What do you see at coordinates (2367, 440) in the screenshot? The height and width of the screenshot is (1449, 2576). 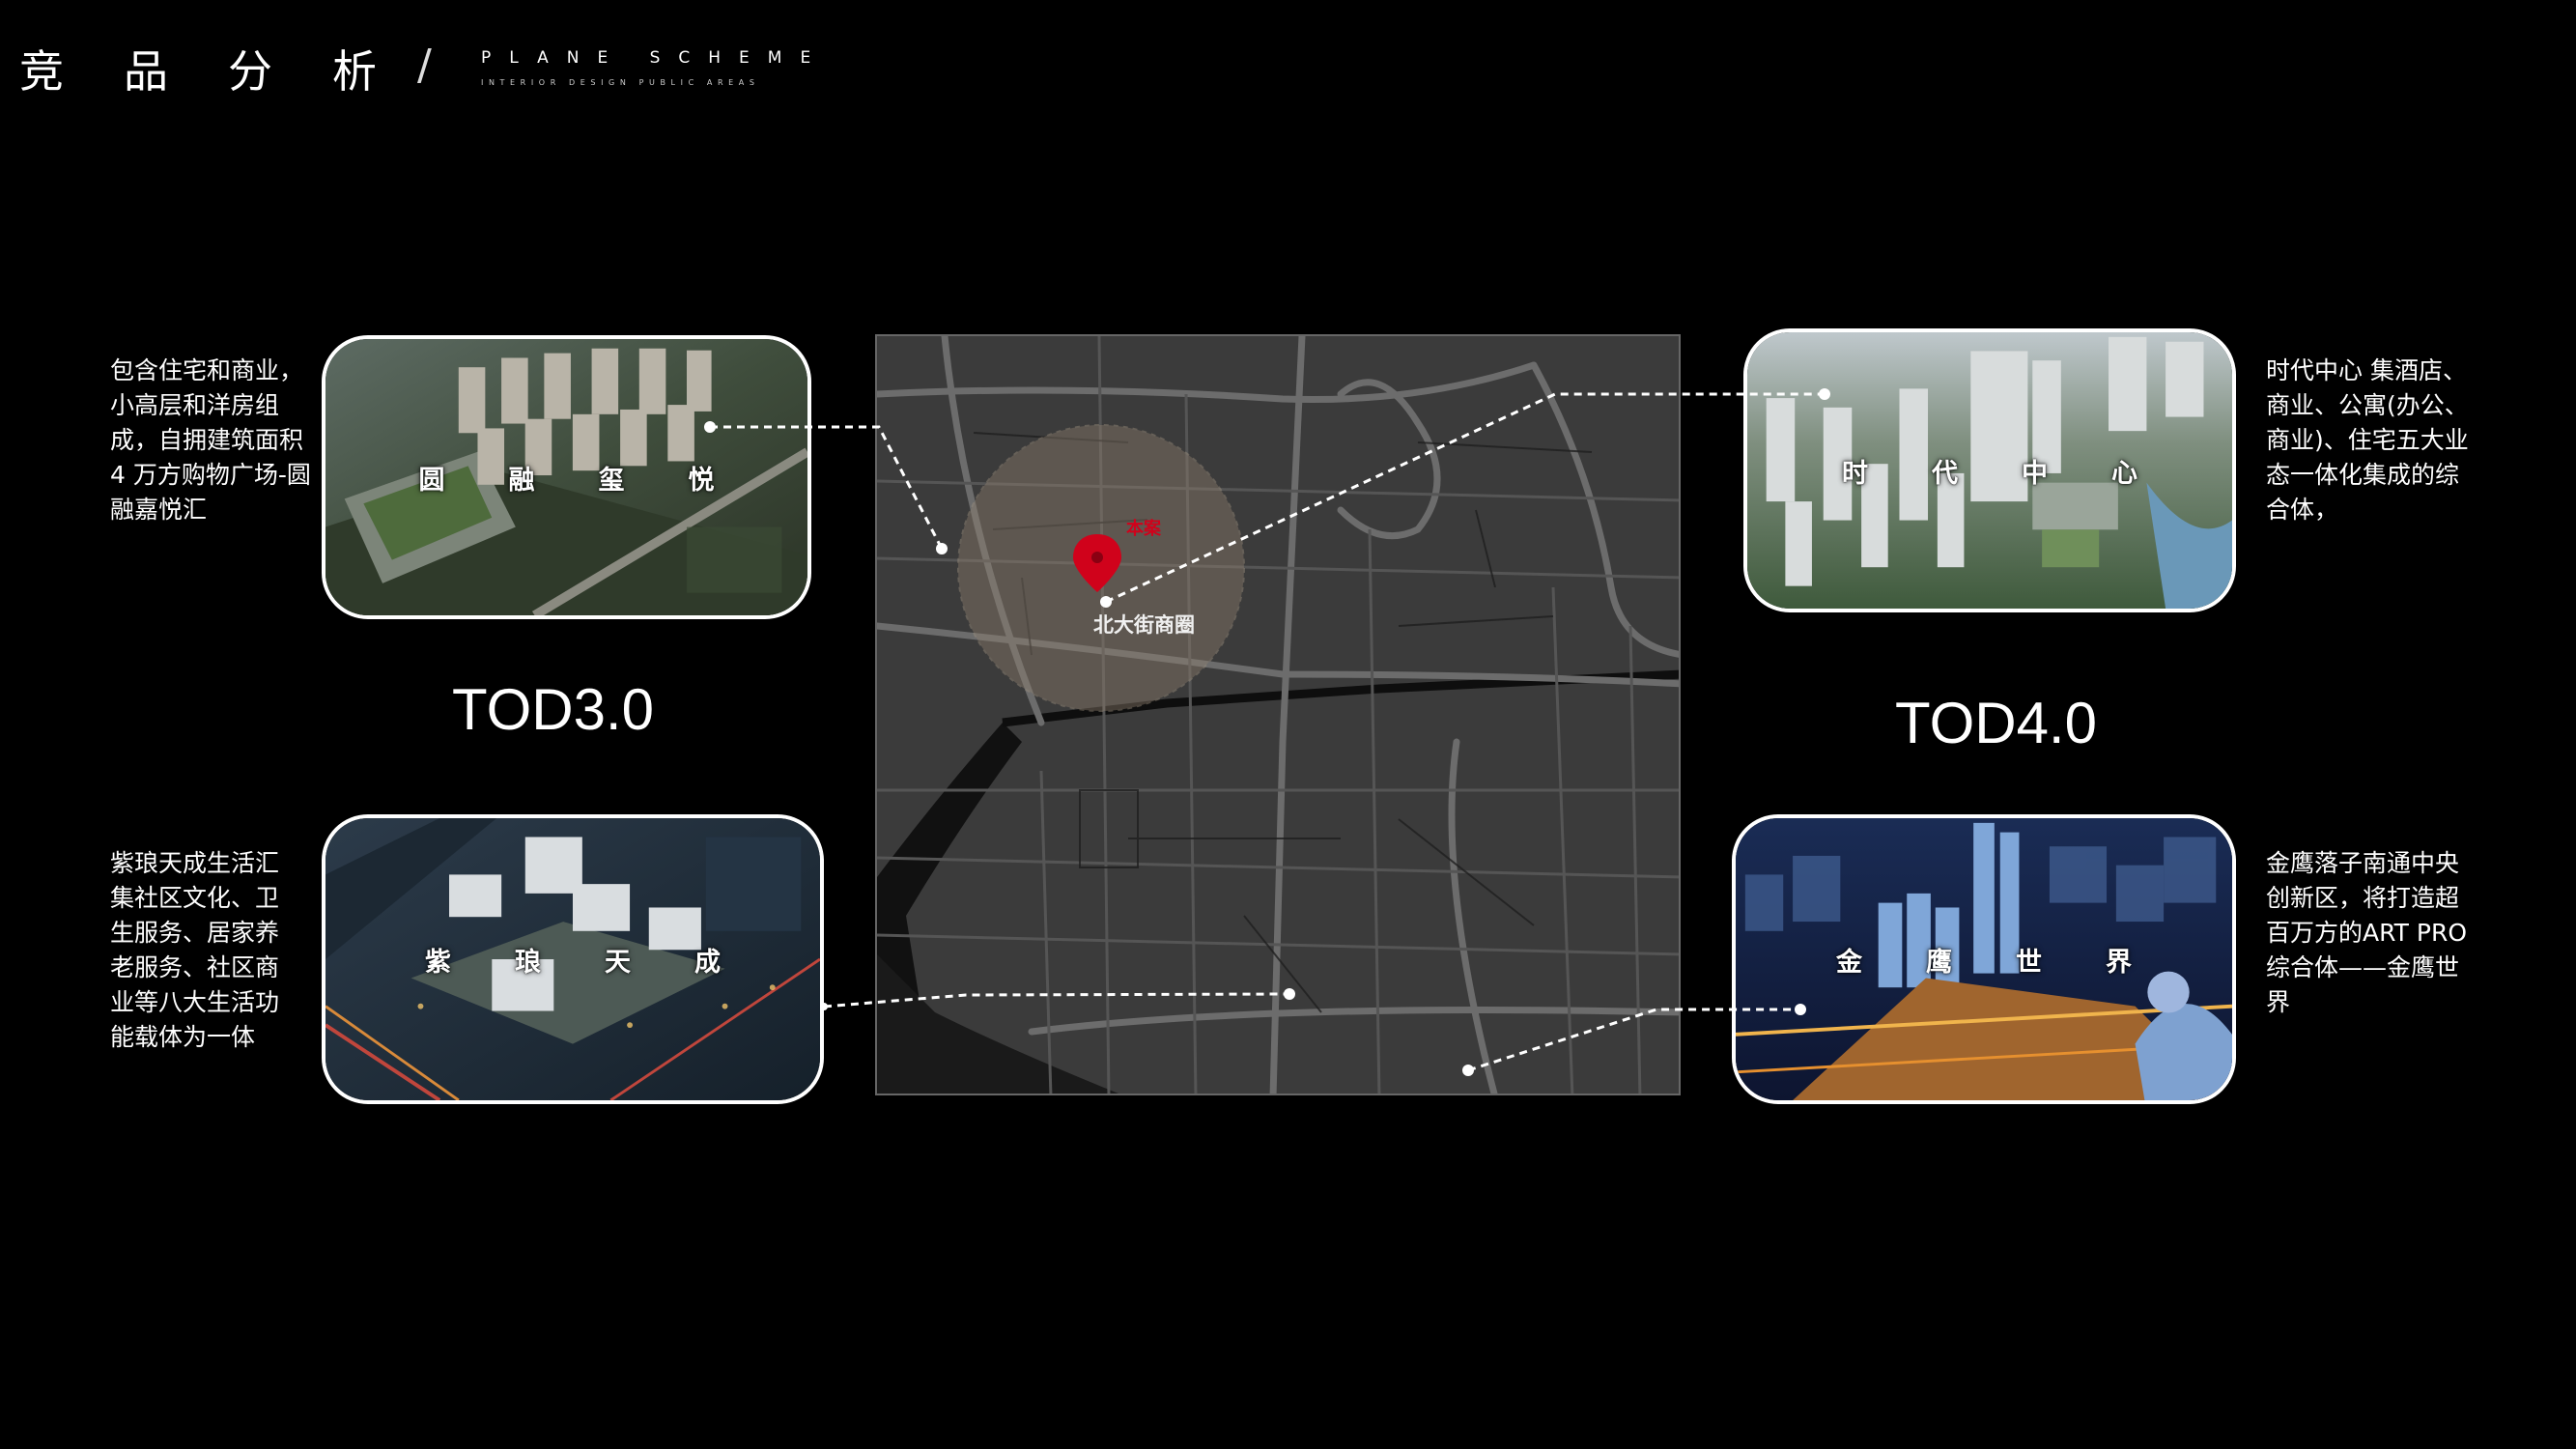 I see `project-desc-shidai: 时代中心 集酒店、商业、公寓(办公、商业)、住宅五大业态一体化集成的综合体，` at bounding box center [2367, 440].